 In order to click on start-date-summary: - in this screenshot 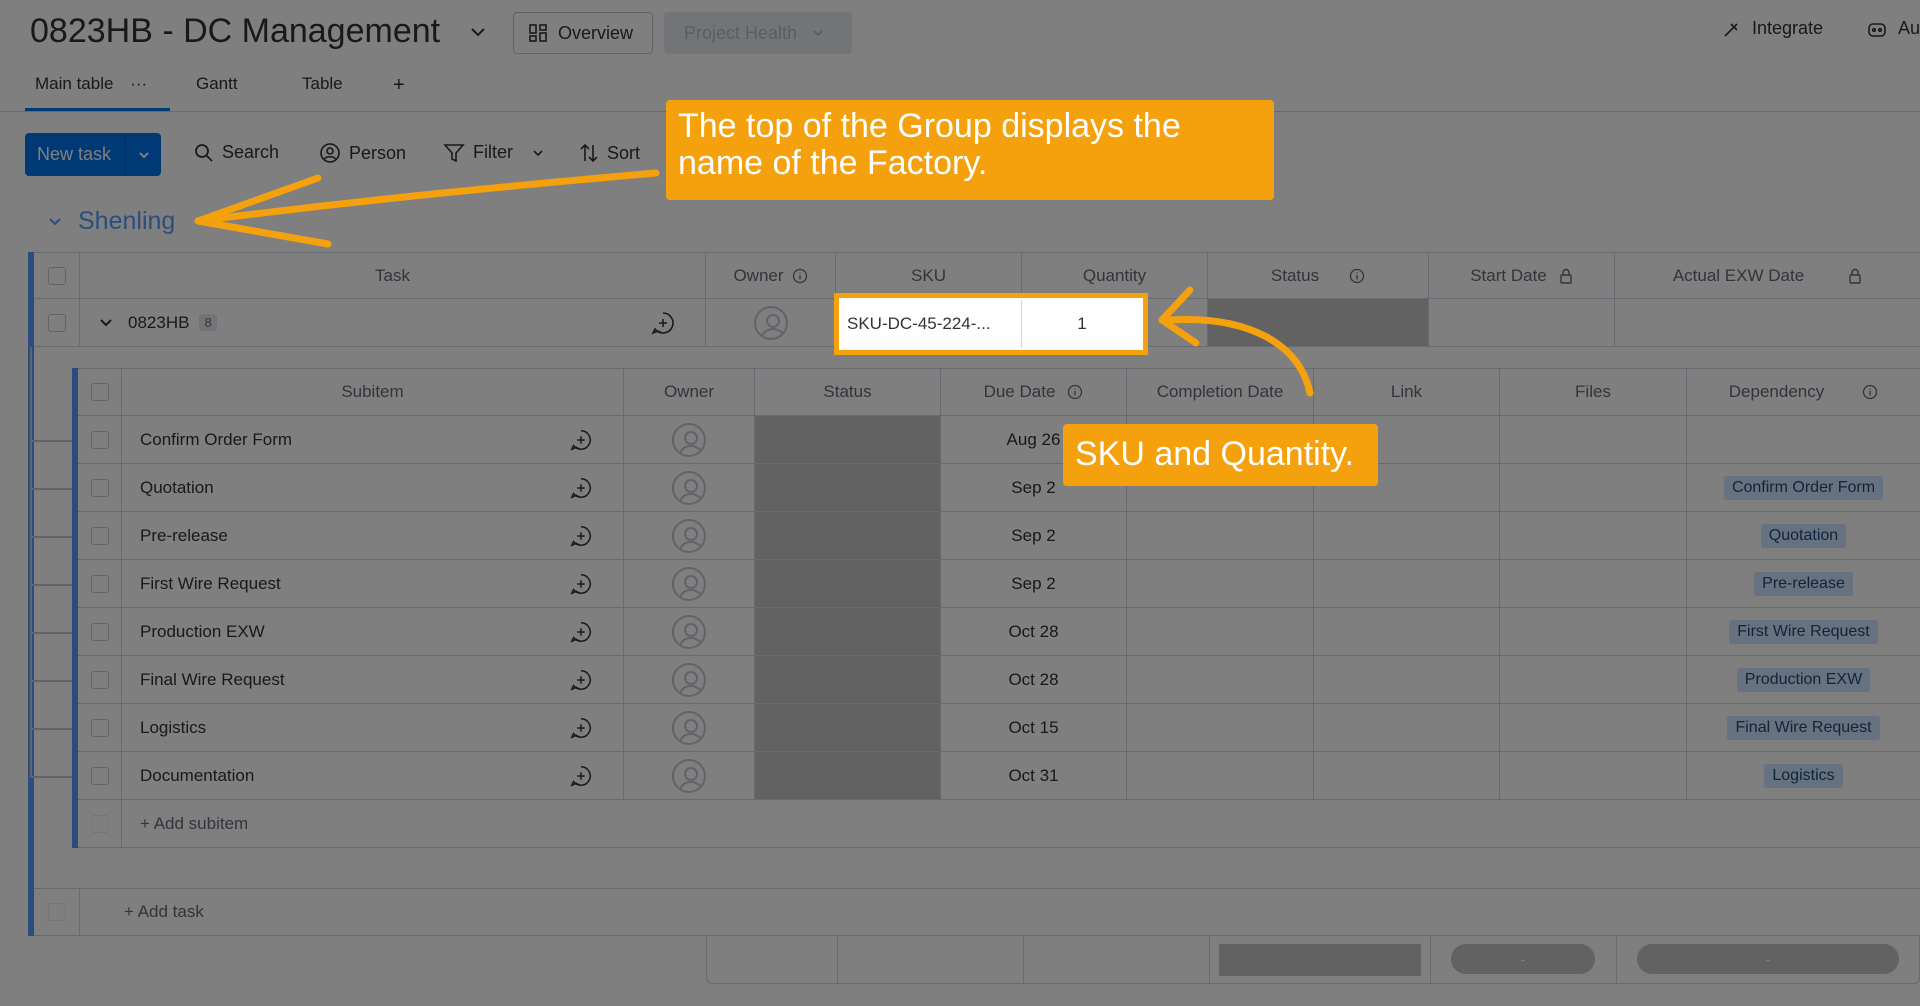, I will do `click(1523, 959)`.